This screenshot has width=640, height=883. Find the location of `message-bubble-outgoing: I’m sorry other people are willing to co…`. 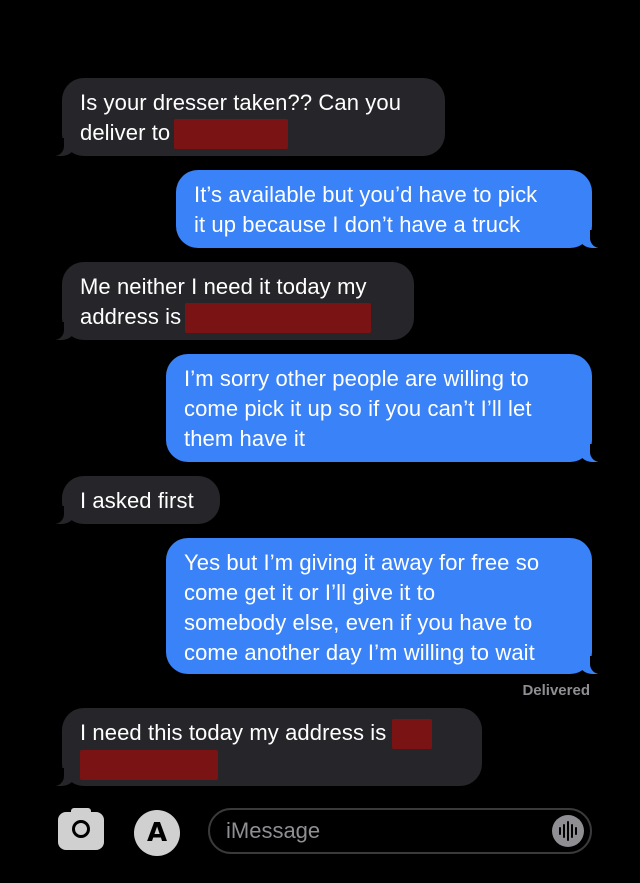

message-bubble-outgoing: I’m sorry other people are willing to co… is located at coordinates (384, 408).